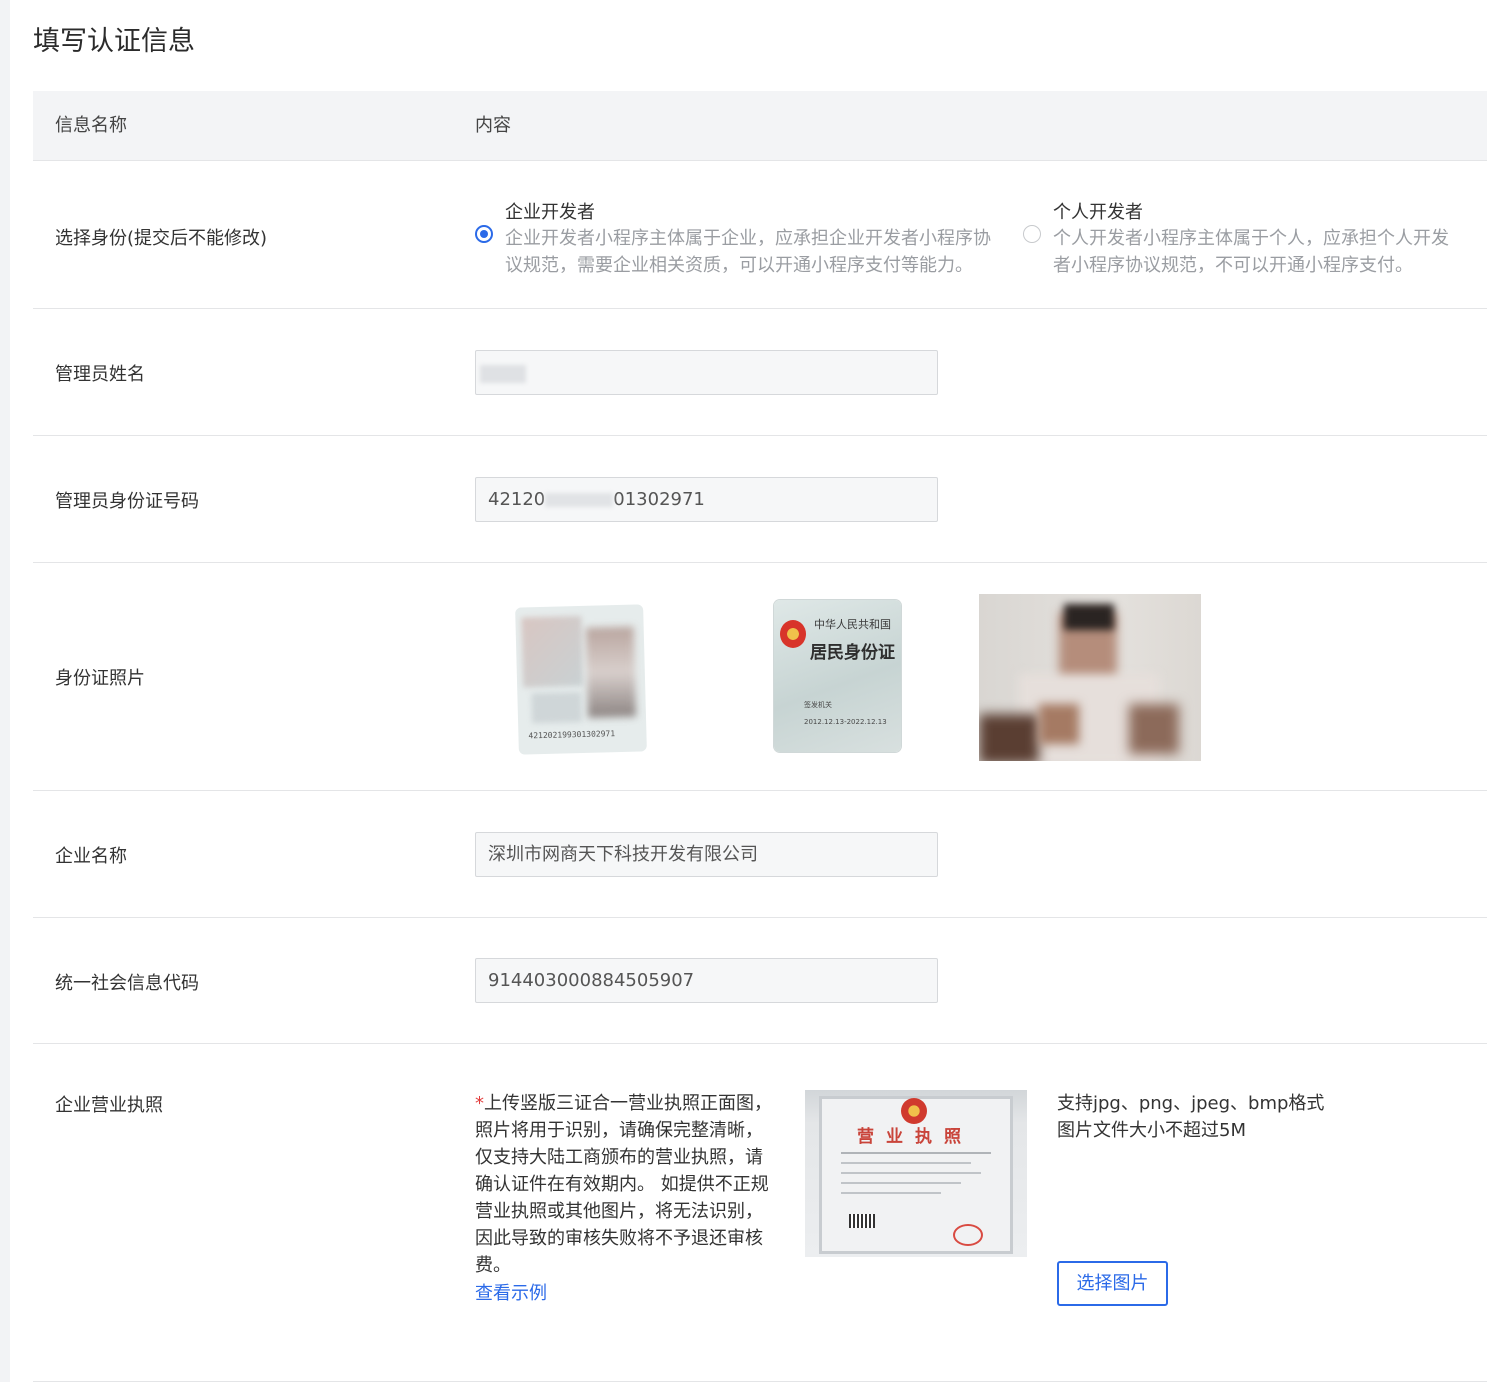 This screenshot has height=1382, width=1509. I want to click on table-header: 信息名称 内容, so click(760, 126).